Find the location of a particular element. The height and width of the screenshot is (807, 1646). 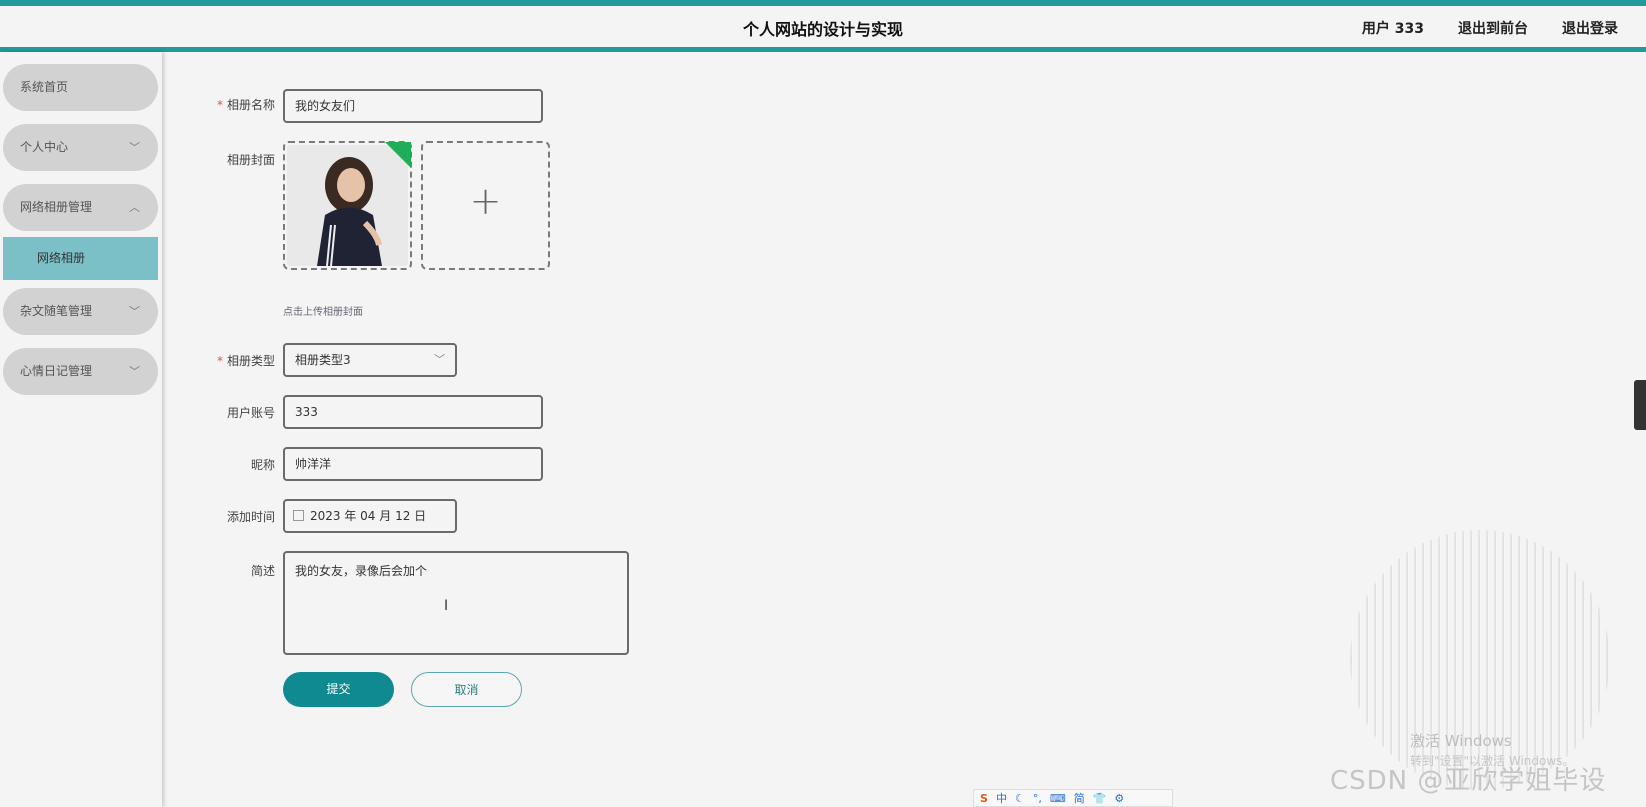

windows-activation-title: 激活 Windows is located at coordinates (1461, 741).